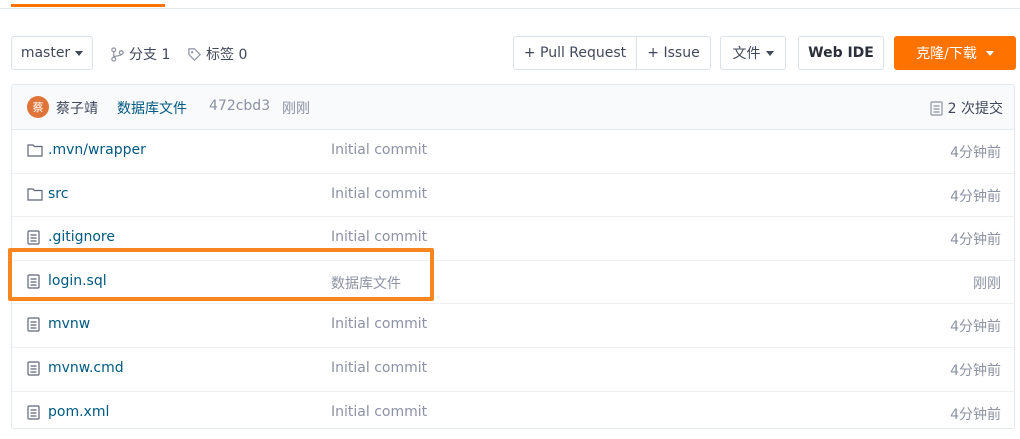  What do you see at coordinates (194, 54) in the screenshot?
I see `tag-icon` at bounding box center [194, 54].